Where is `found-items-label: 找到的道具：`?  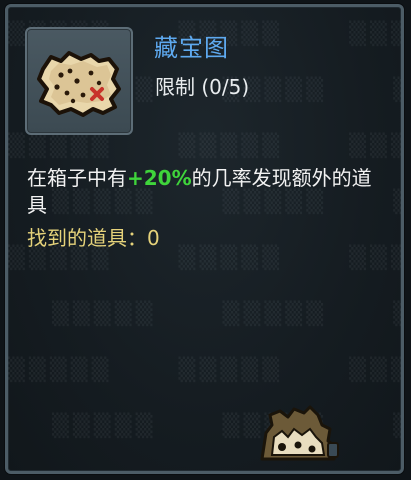 found-items-label: 找到的道具： is located at coordinates (87, 238).